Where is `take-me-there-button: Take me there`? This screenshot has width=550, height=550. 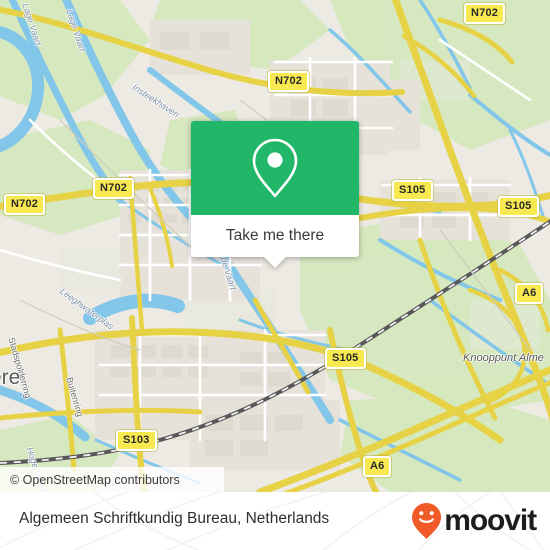 take-me-there-button: Take me there is located at coordinates (275, 236).